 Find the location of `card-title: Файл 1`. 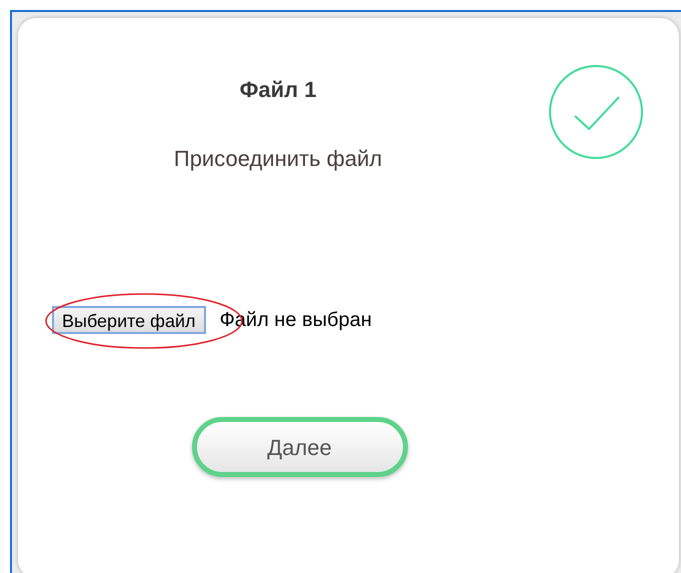

card-title: Файл 1 is located at coordinates (278, 90).